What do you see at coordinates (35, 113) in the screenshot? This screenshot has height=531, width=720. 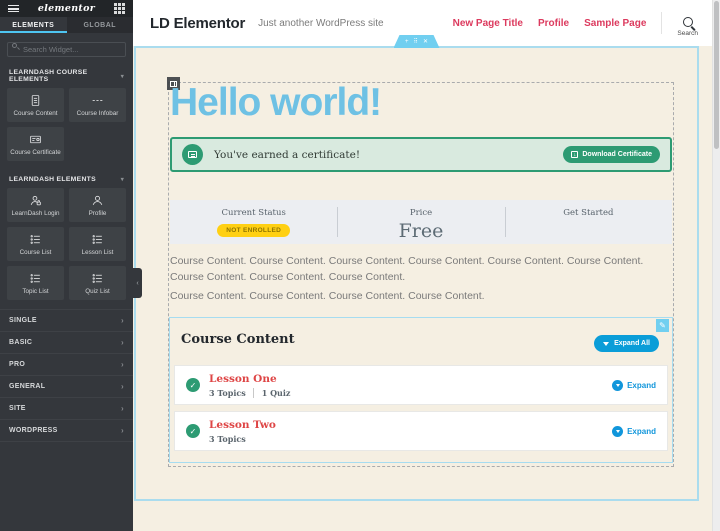 I see `widget-label: Course Content` at bounding box center [35, 113].